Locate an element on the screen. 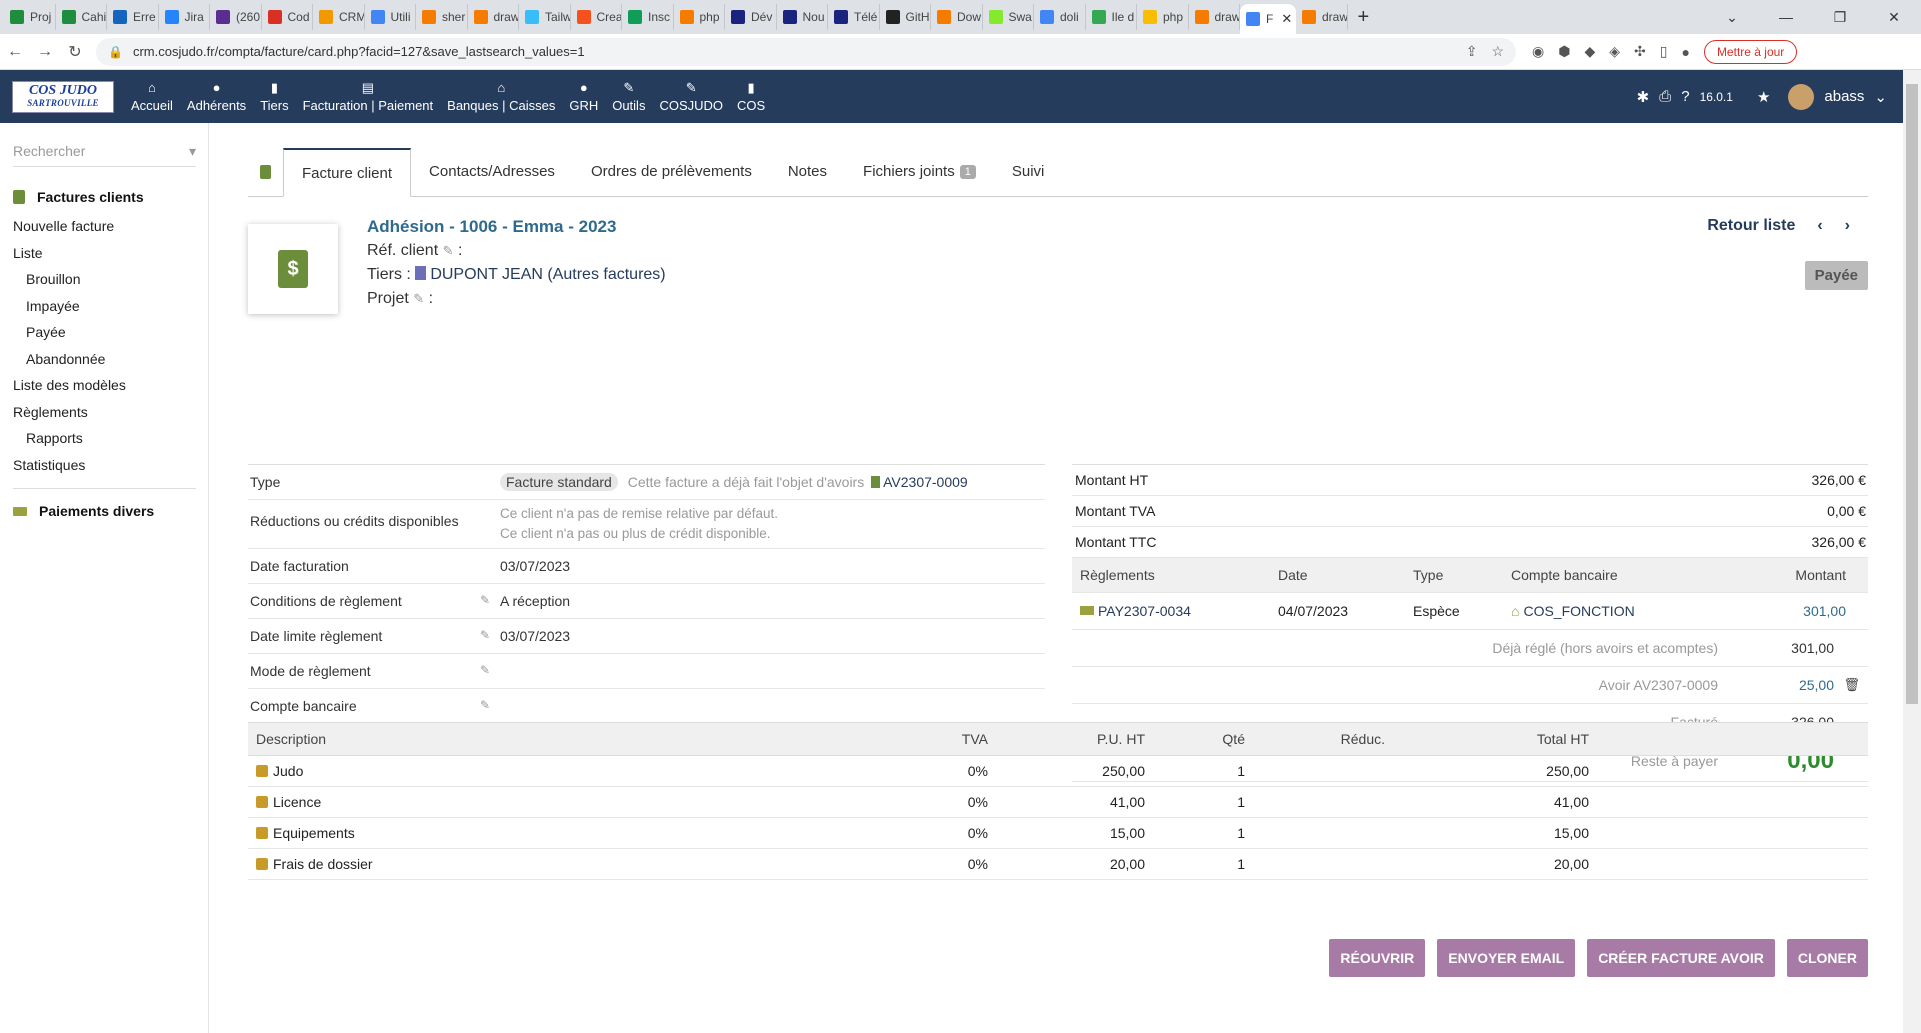 The image size is (1921, 1033). browser-tab: Proj is located at coordinates (30, 17).